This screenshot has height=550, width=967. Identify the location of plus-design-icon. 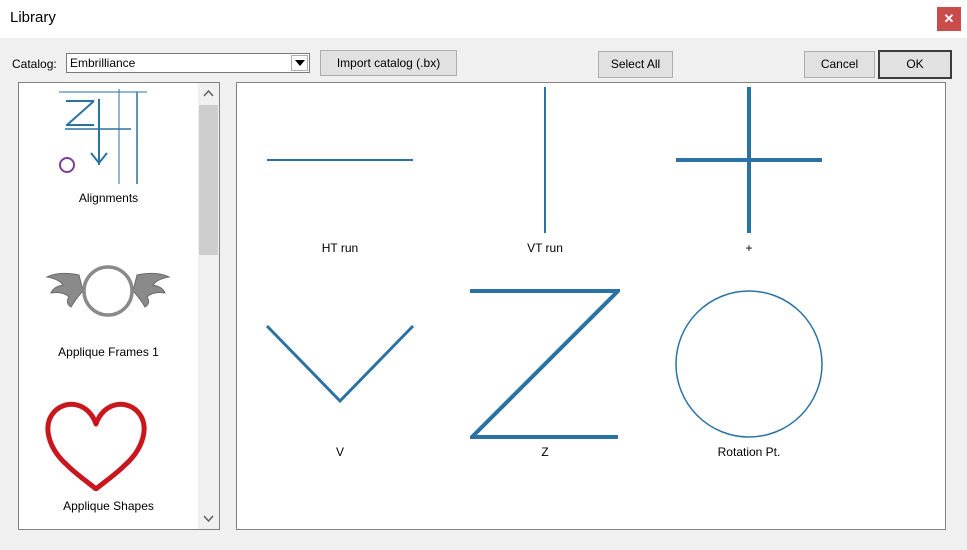
(749, 160).